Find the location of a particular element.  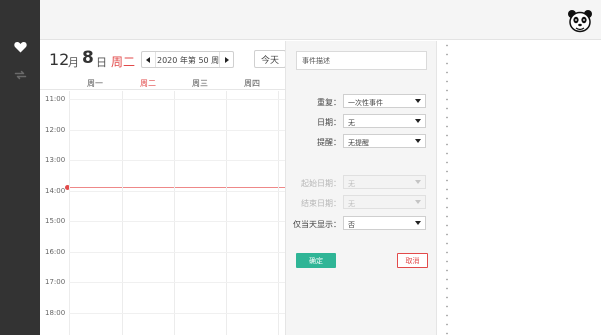

sidebar is located at coordinates (20, 167).